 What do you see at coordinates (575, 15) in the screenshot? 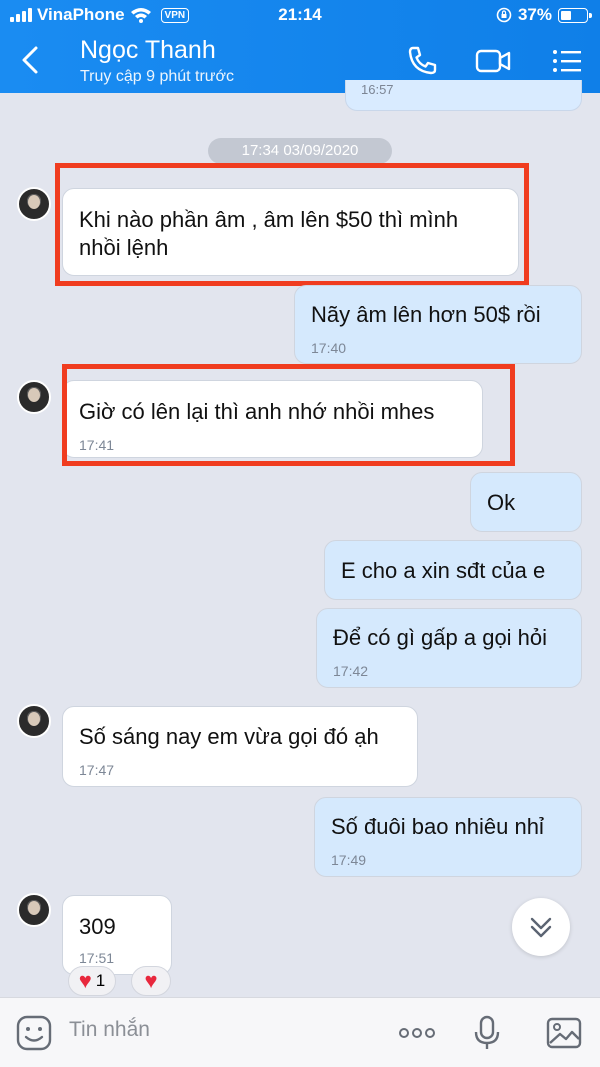
I see `battery-icon` at bounding box center [575, 15].